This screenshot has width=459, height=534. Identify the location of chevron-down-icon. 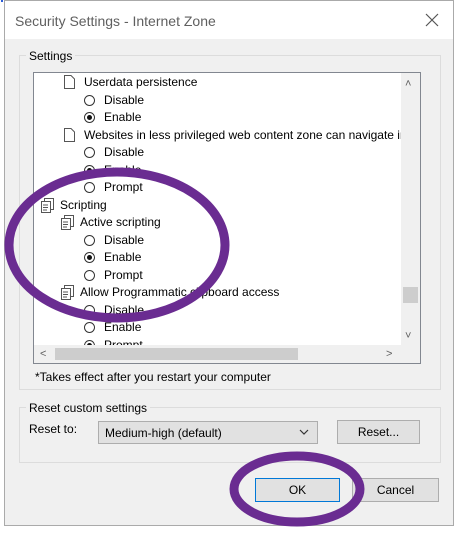
(304, 432).